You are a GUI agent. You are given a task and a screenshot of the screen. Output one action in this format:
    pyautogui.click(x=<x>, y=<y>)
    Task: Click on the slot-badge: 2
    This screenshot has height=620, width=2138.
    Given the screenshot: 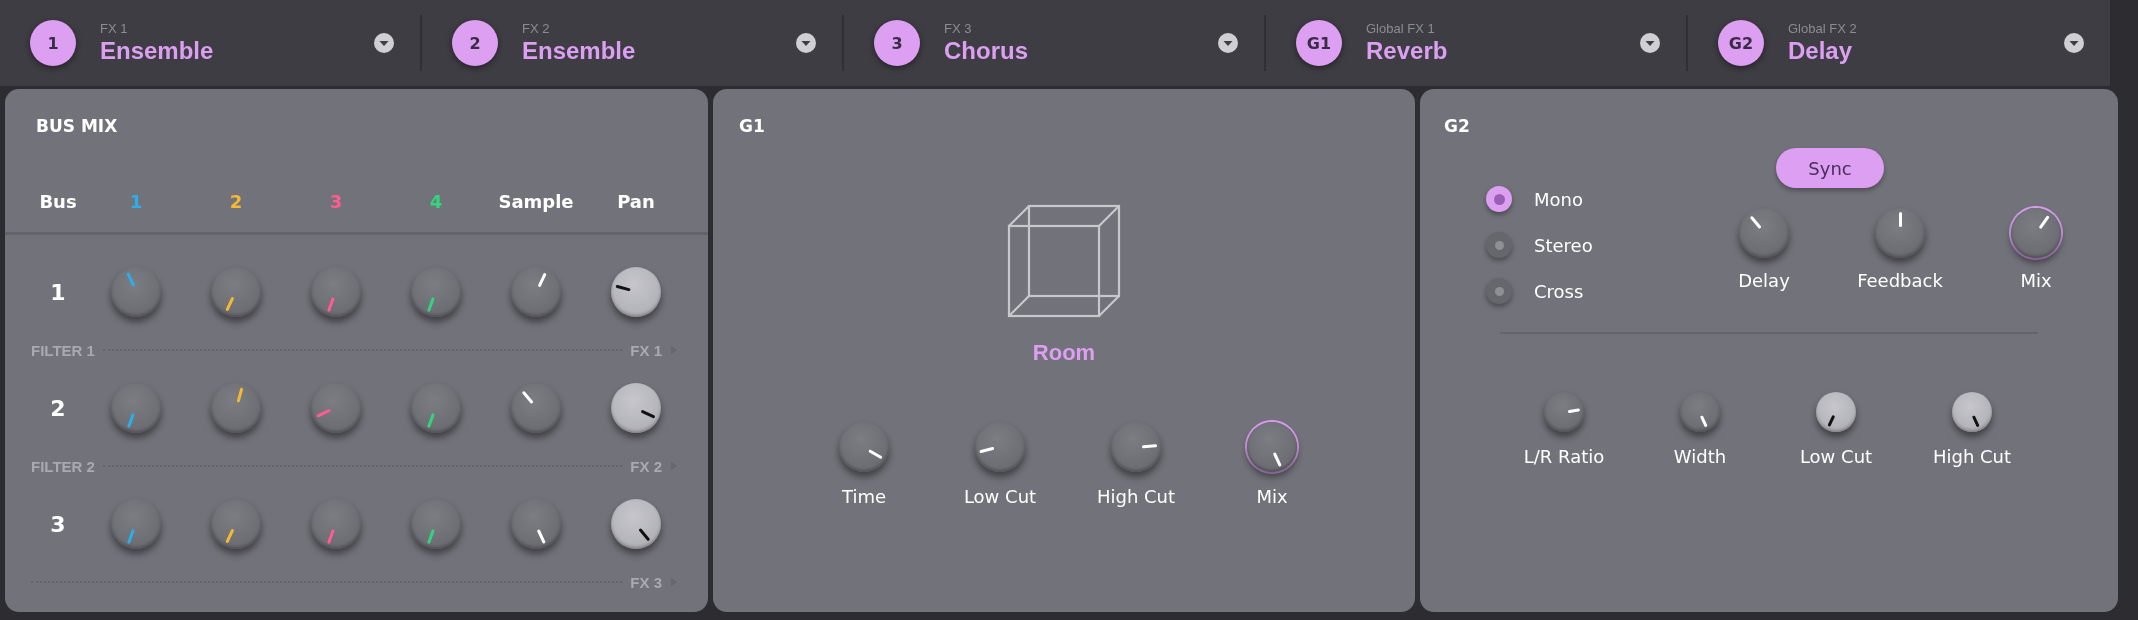 What is the action you would take?
    pyautogui.click(x=475, y=43)
    